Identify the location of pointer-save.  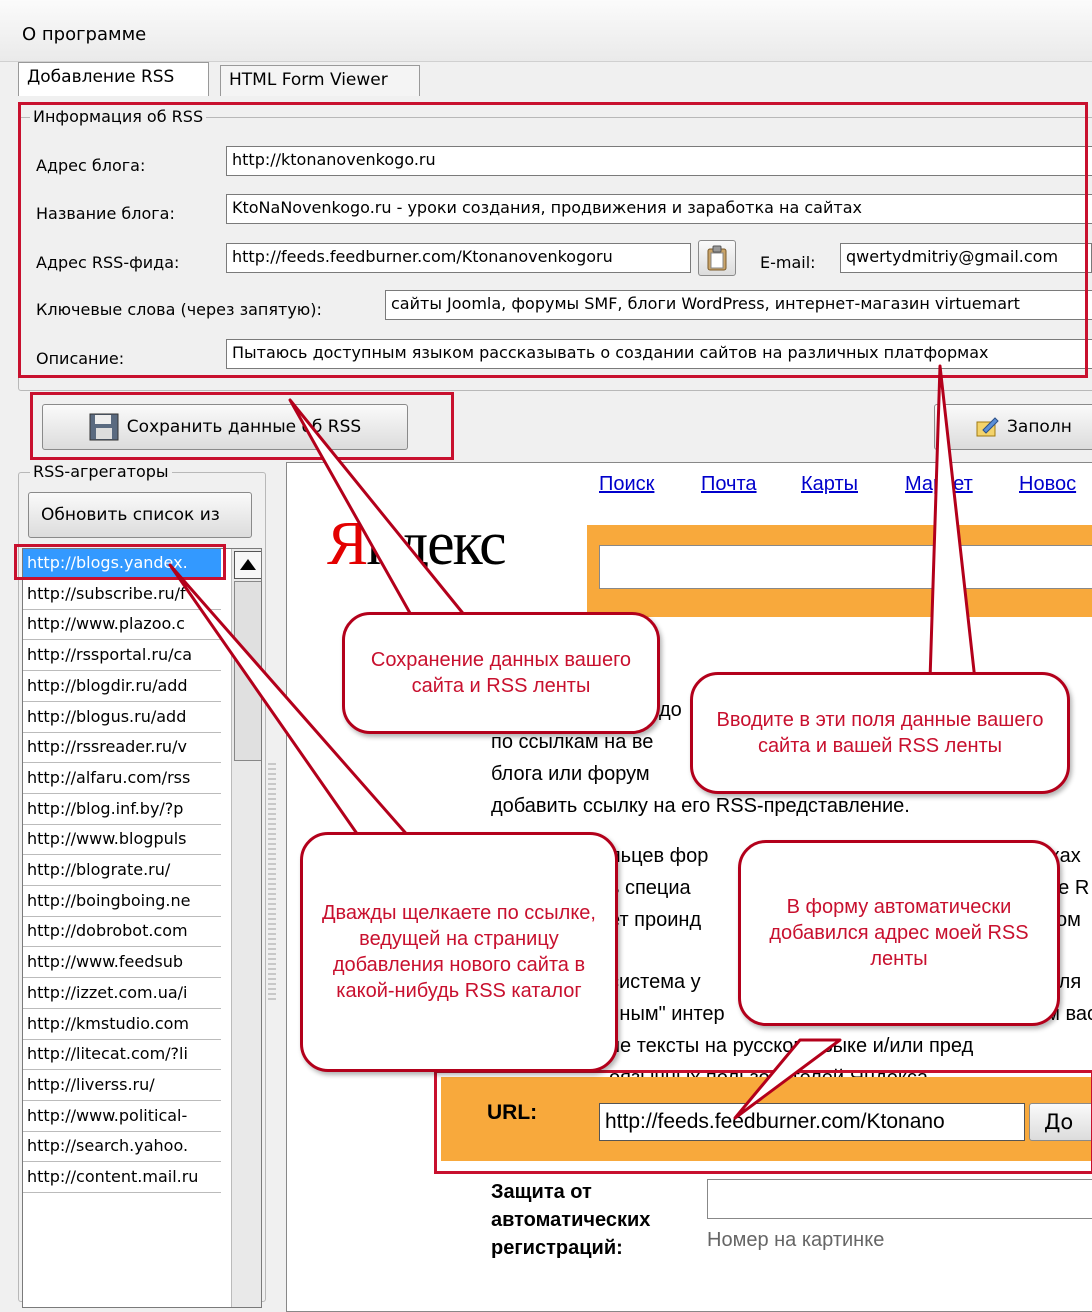
(380, 511).